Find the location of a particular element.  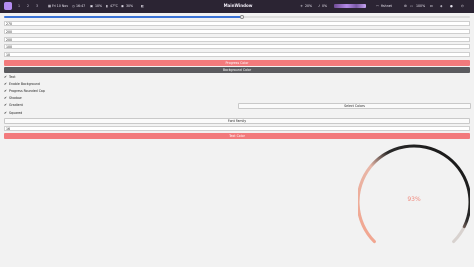

progress-rounded-cap-checkbox: ✔ Progress Rounded Cap is located at coordinates (24, 91).